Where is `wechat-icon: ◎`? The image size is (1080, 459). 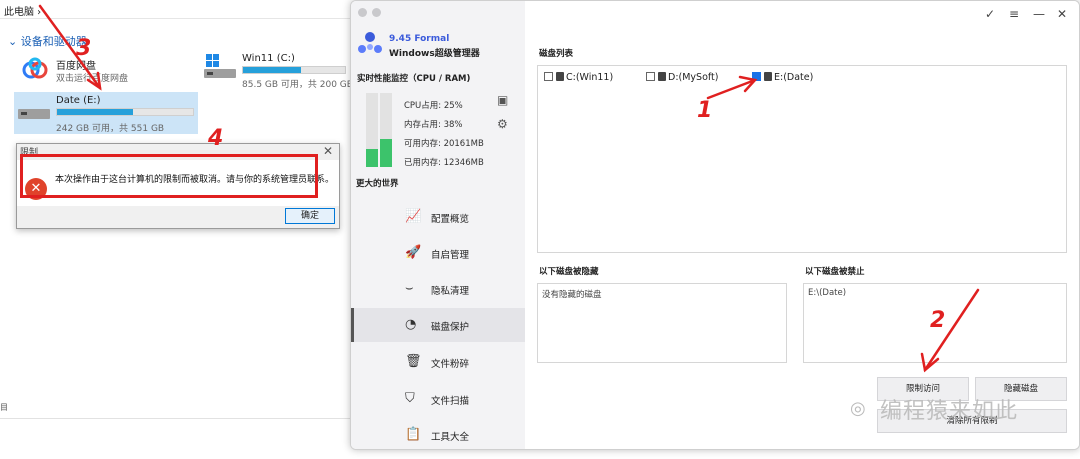
wechat-icon: ◎ is located at coordinates (858, 408).